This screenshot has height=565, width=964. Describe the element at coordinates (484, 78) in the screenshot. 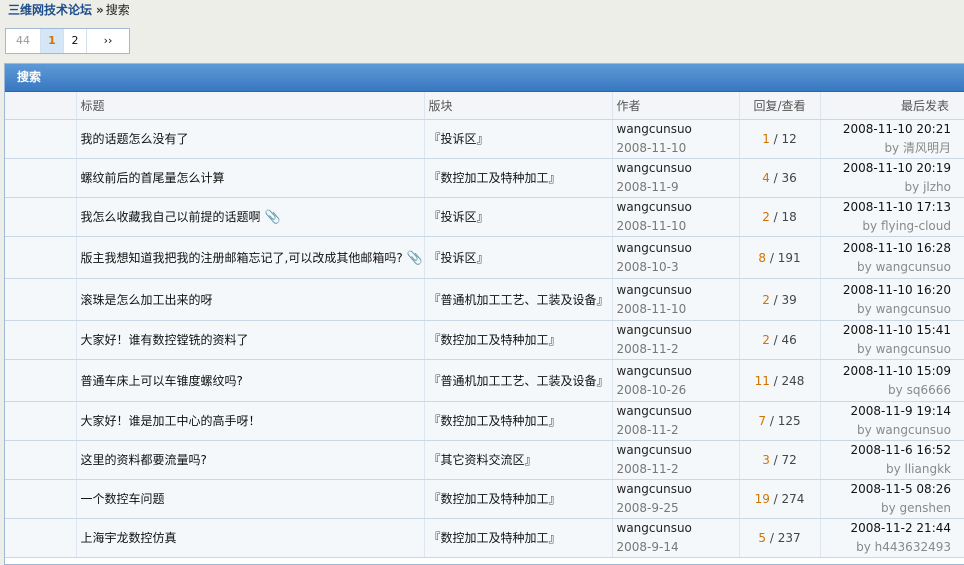

I see `panel-title: 搜索` at that location.